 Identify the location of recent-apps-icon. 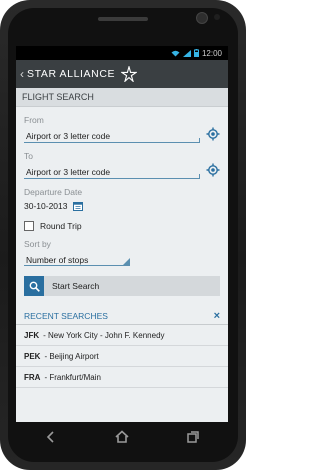
(193, 437).